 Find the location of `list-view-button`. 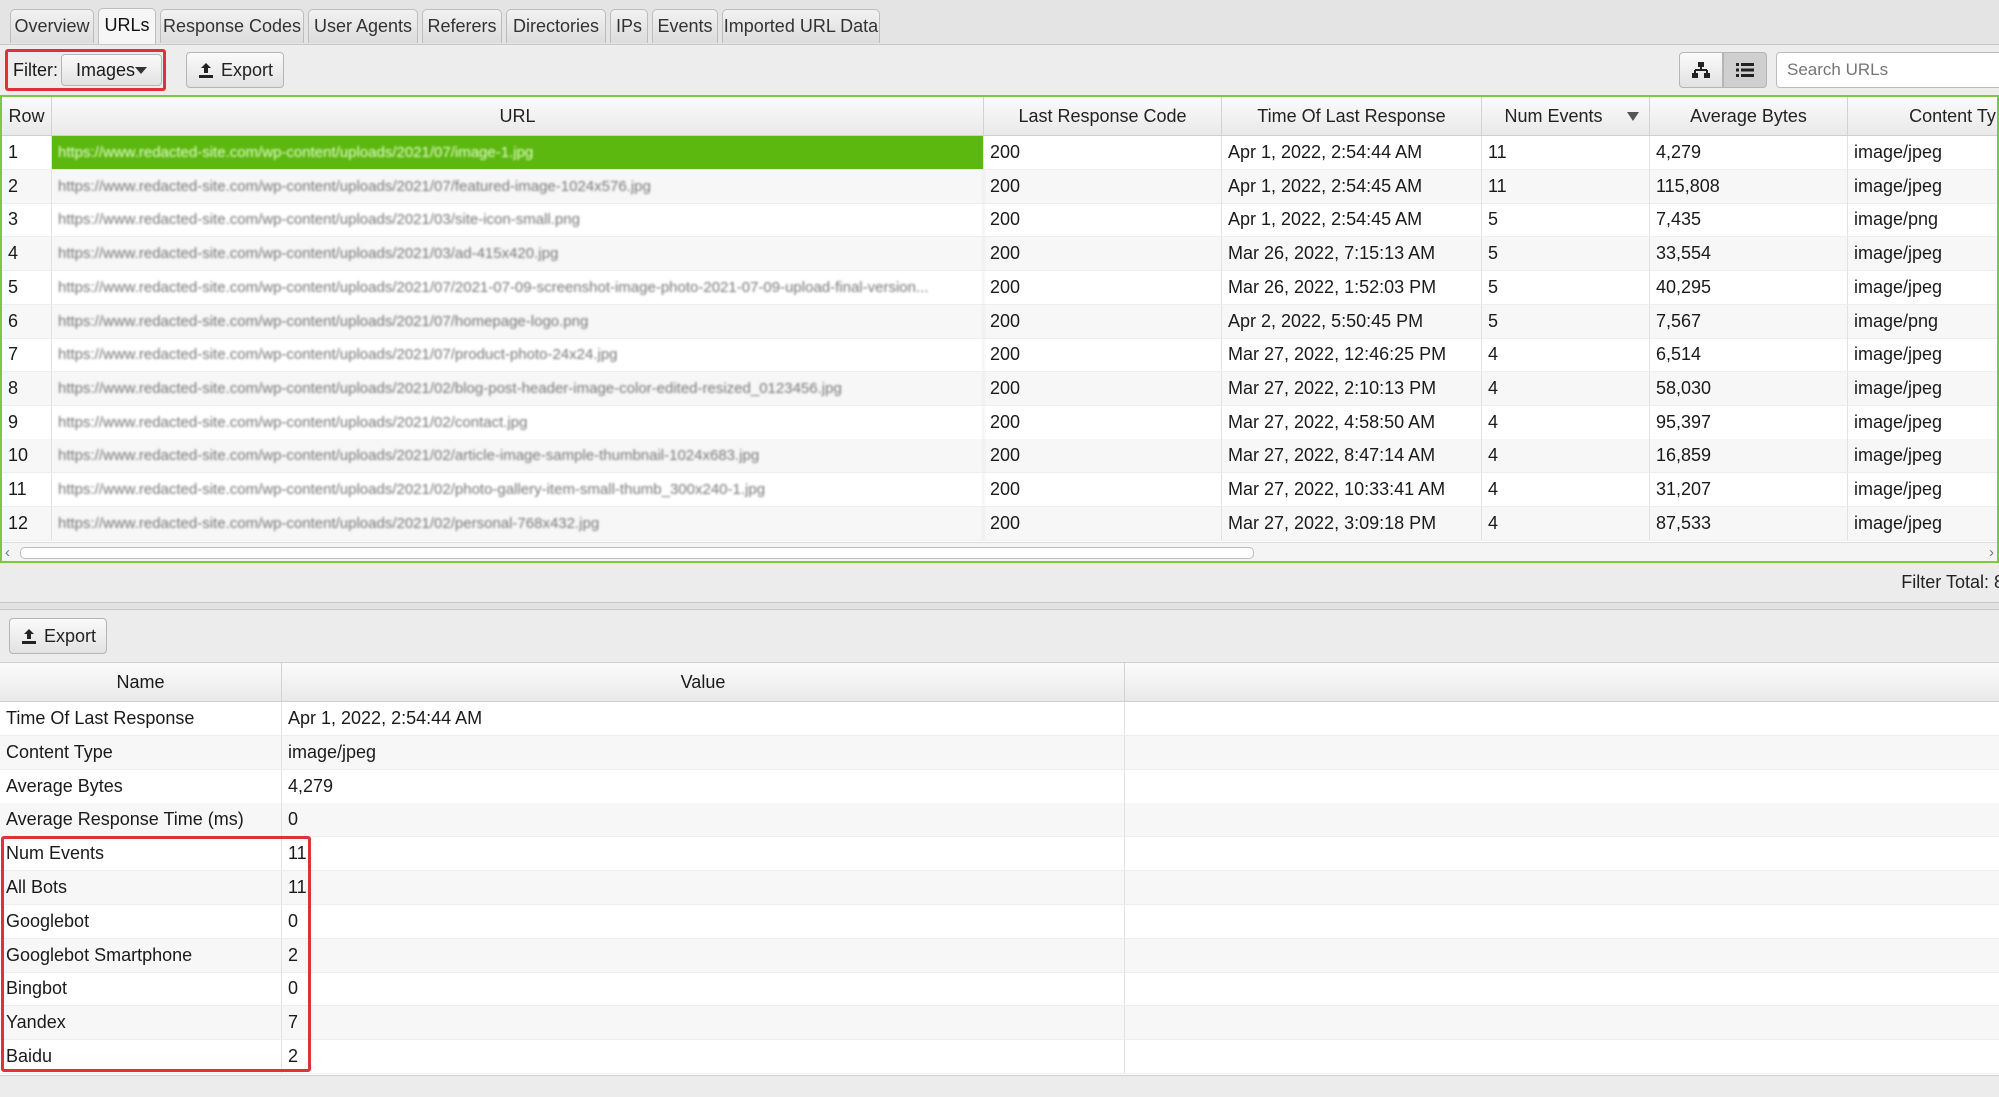

list-view-button is located at coordinates (1745, 70).